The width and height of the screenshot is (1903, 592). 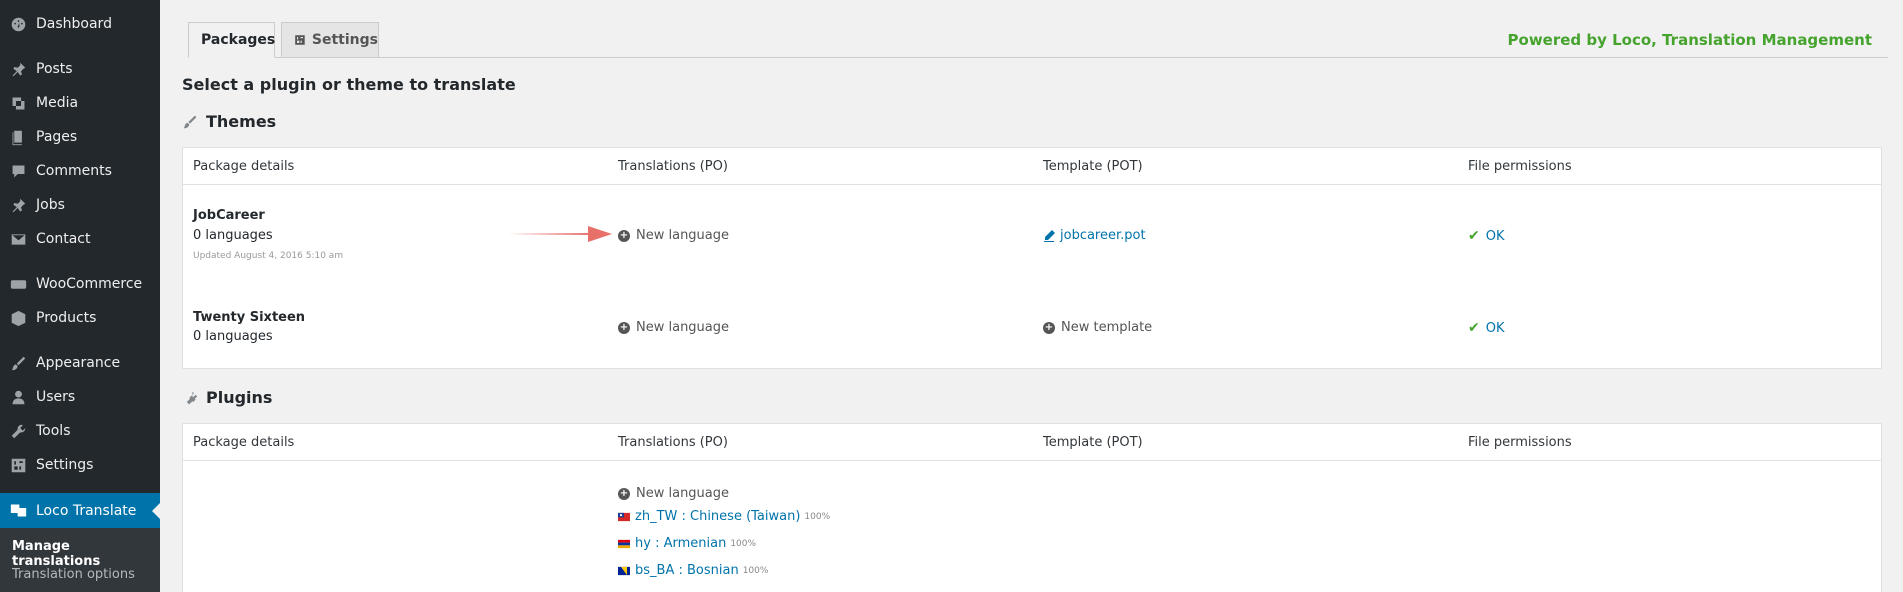 What do you see at coordinates (18, 24) in the screenshot?
I see `dashboard-icon` at bounding box center [18, 24].